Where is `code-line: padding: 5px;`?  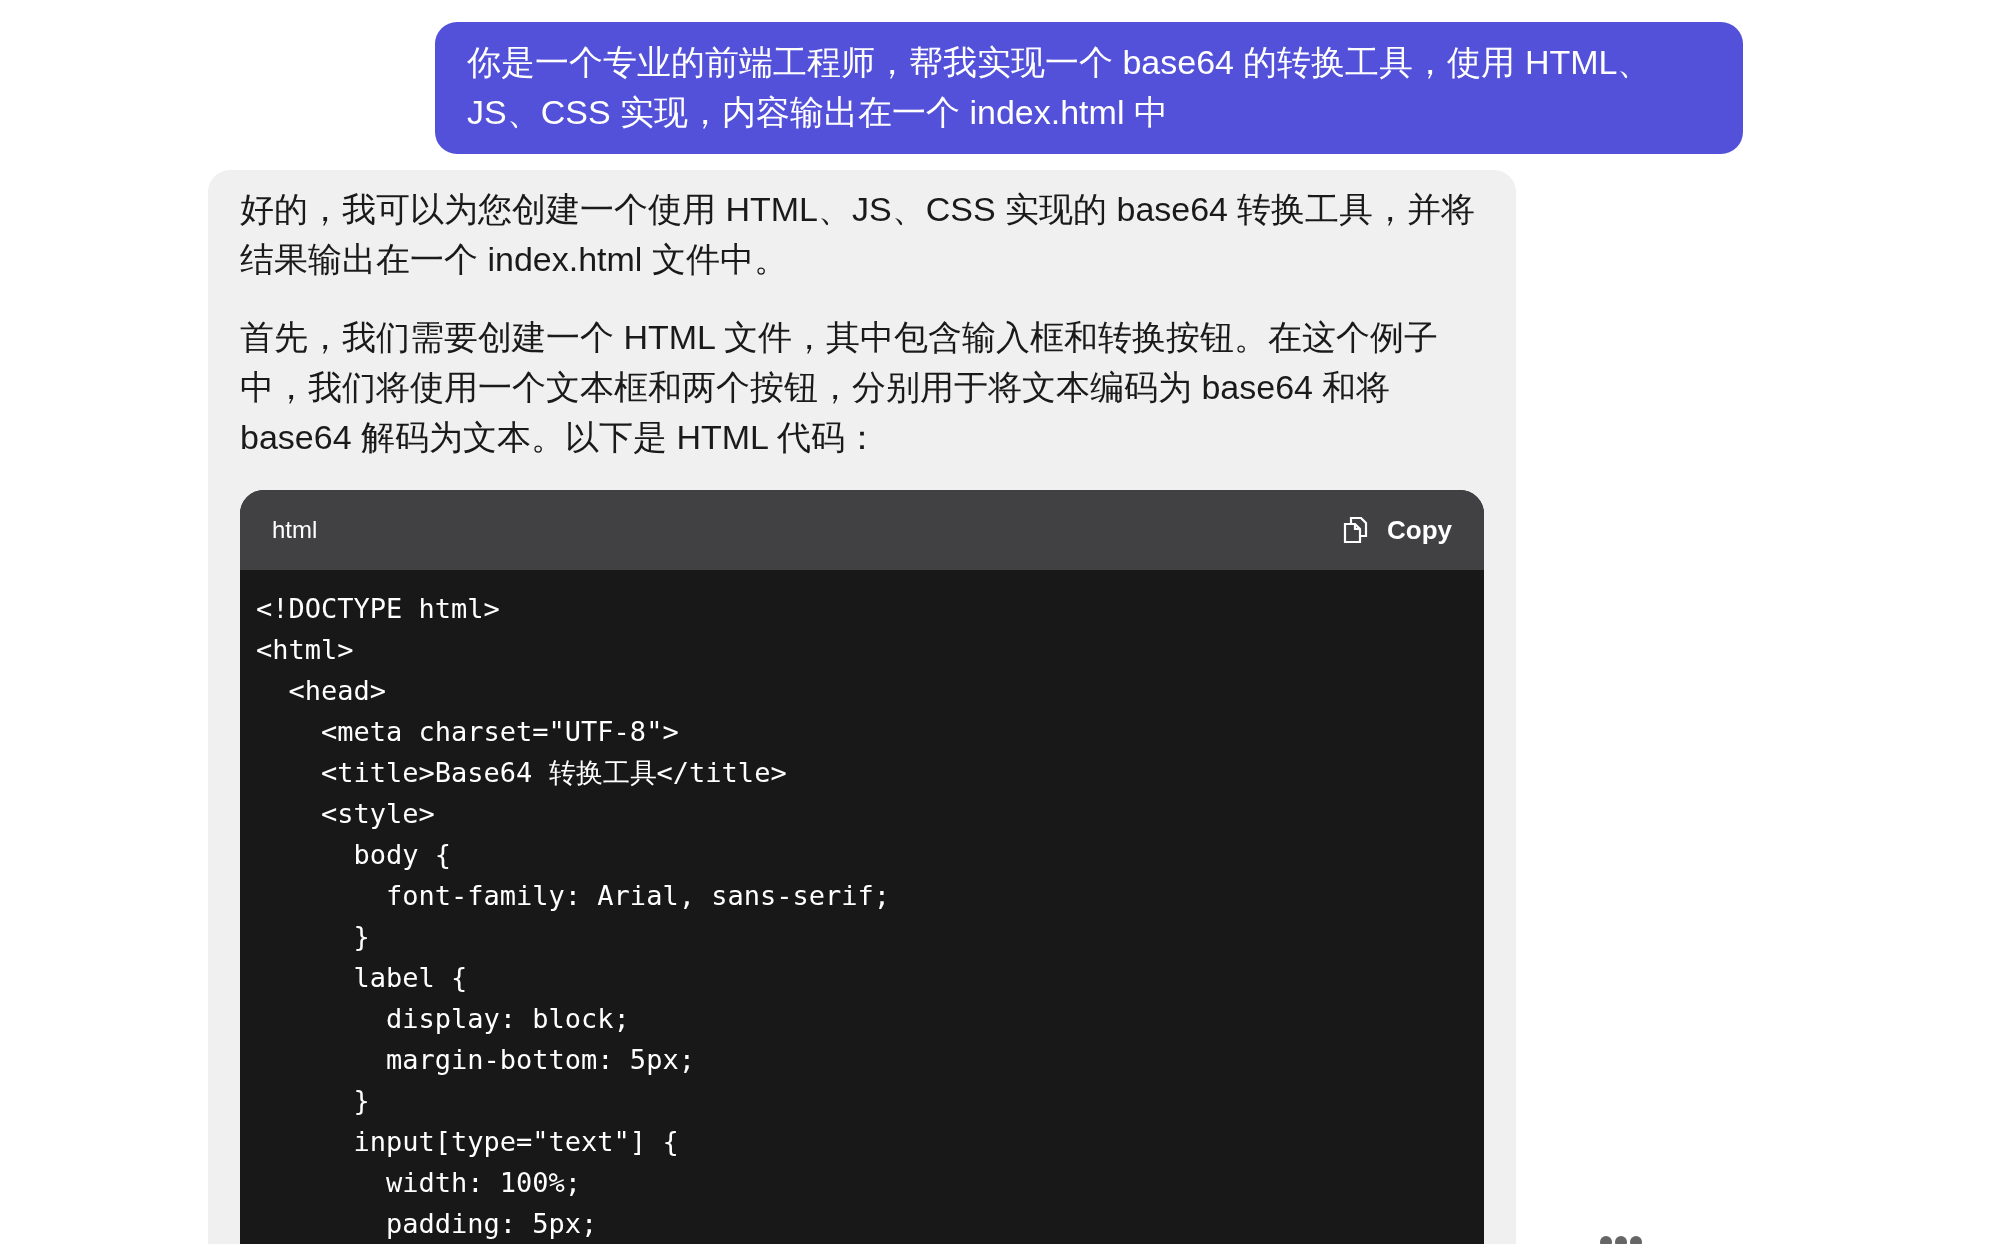 code-line: padding: 5px; is located at coordinates (492, 1224).